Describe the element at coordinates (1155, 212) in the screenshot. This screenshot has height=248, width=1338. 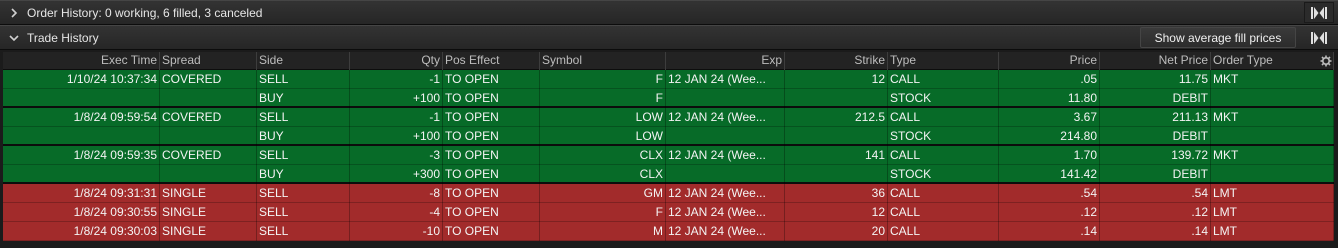
I see `cell-net-price: .12` at that location.